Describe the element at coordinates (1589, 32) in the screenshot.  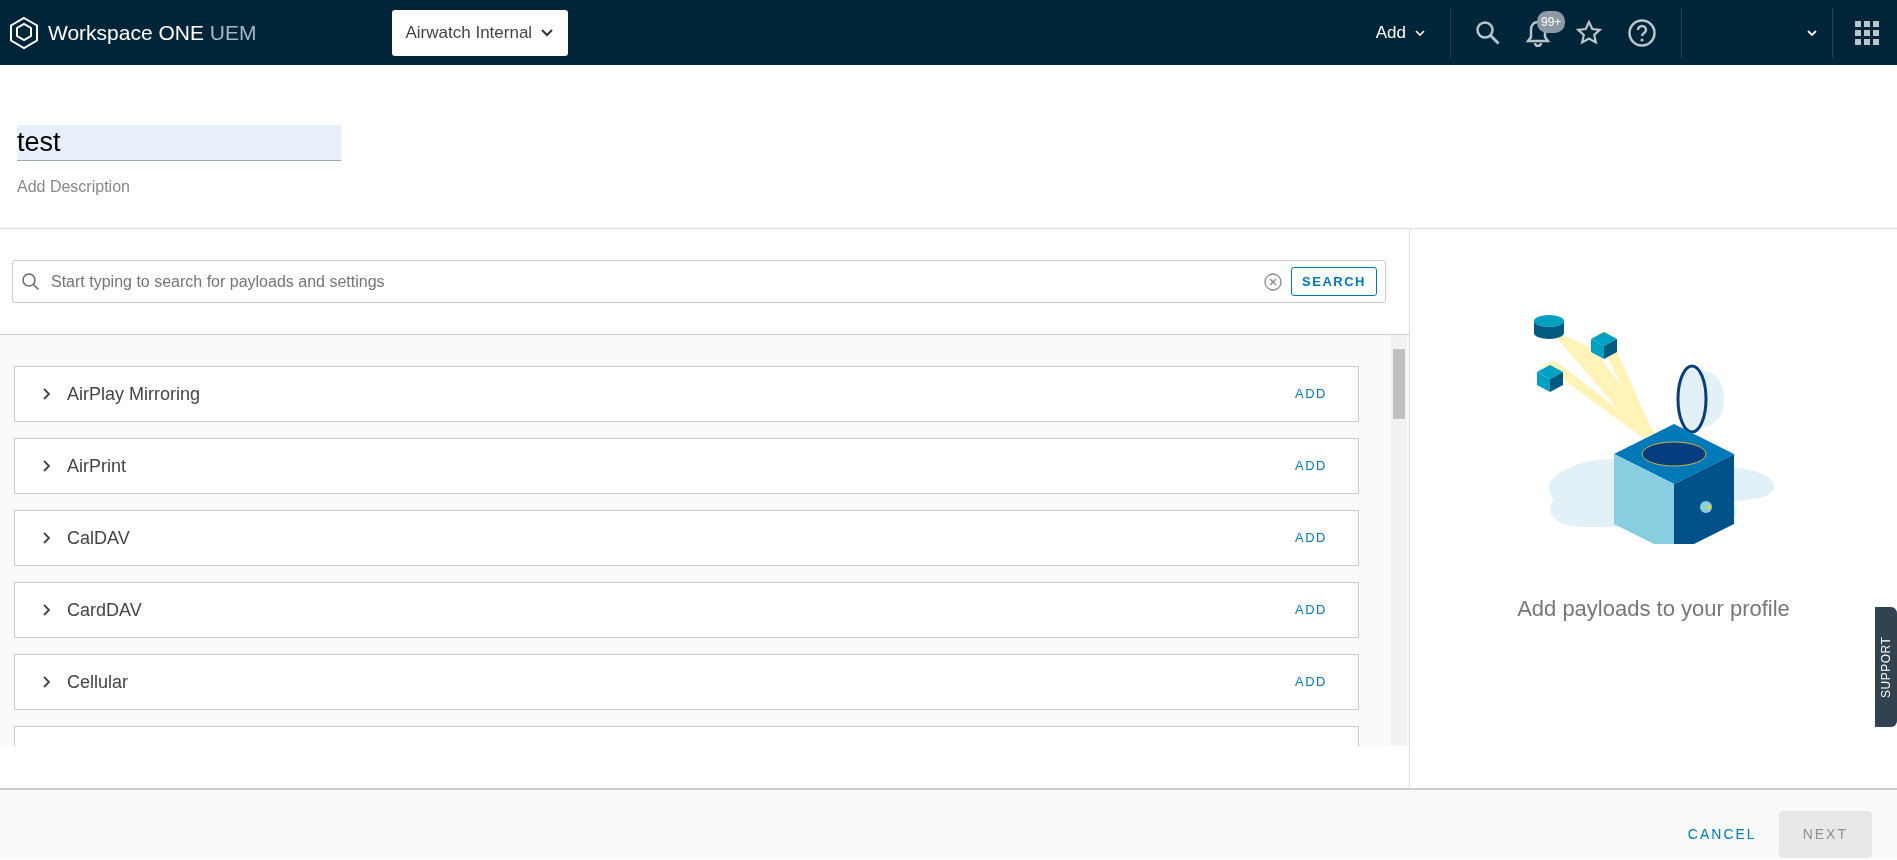
I see `star-icon` at that location.